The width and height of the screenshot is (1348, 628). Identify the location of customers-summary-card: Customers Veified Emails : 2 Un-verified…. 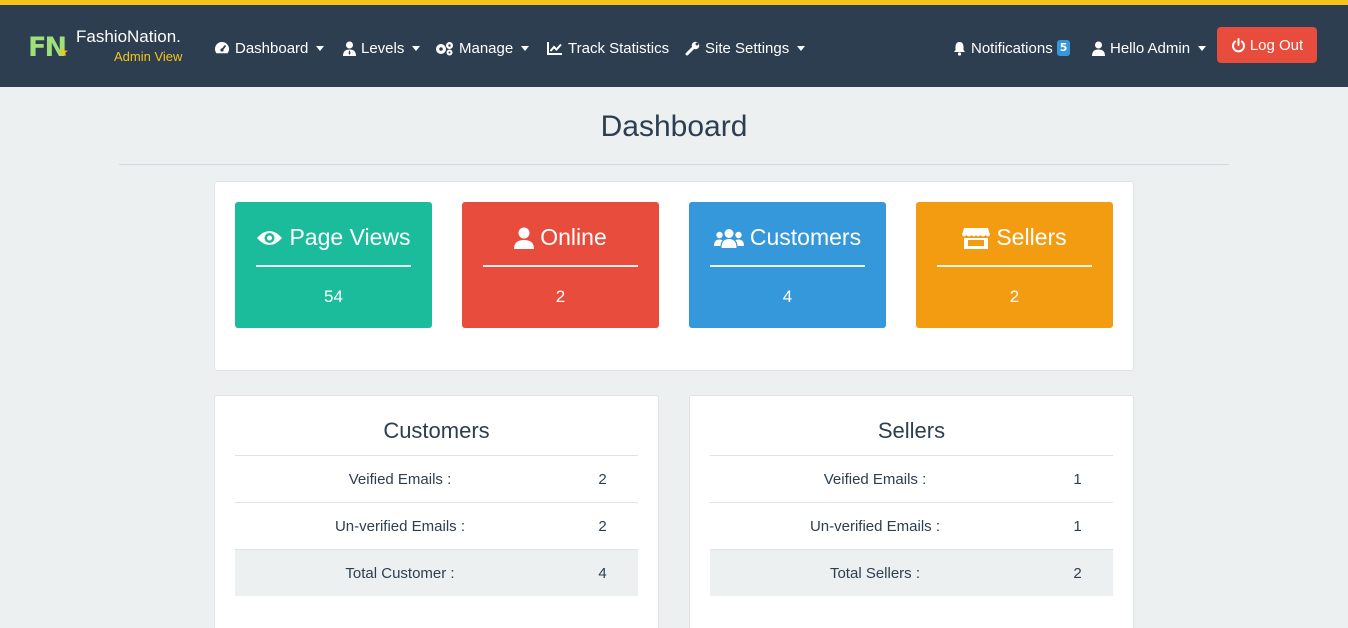
(436, 511).